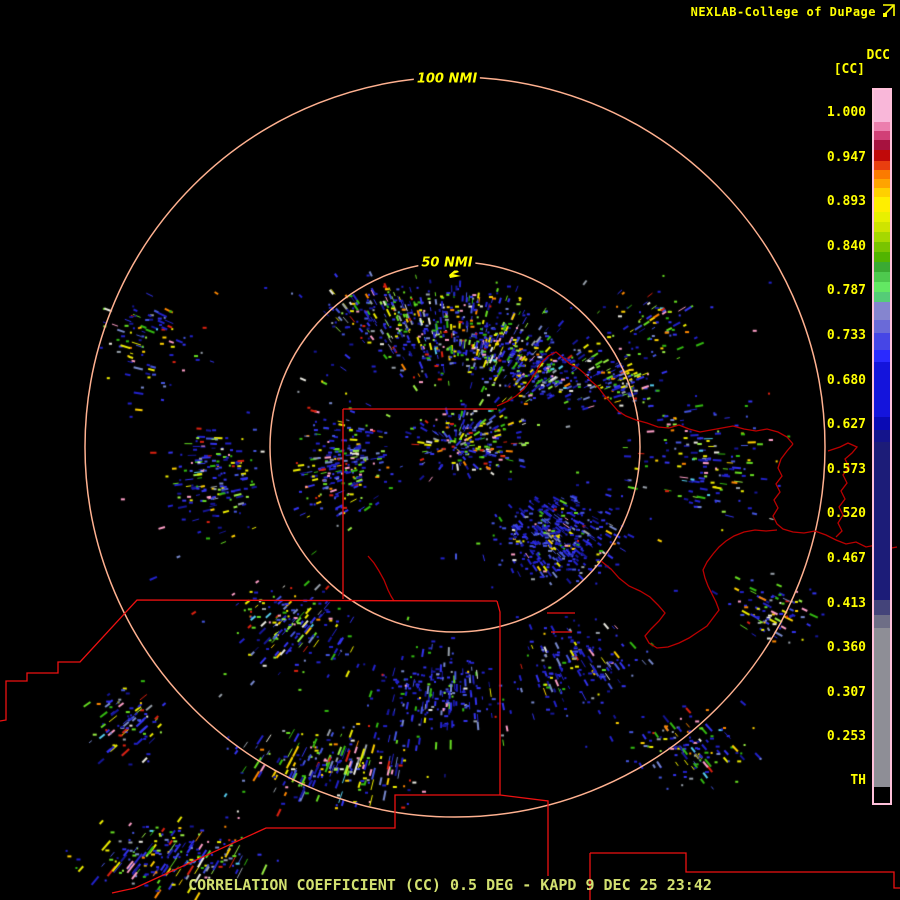 The height and width of the screenshot is (900, 900). What do you see at coordinates (846, 157) in the screenshot?
I see `colorbar-tick-label: 0.947` at bounding box center [846, 157].